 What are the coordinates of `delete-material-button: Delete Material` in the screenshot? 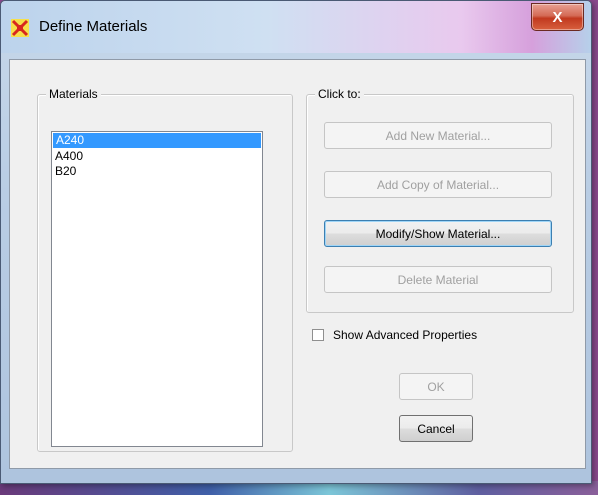 It's located at (438, 279).